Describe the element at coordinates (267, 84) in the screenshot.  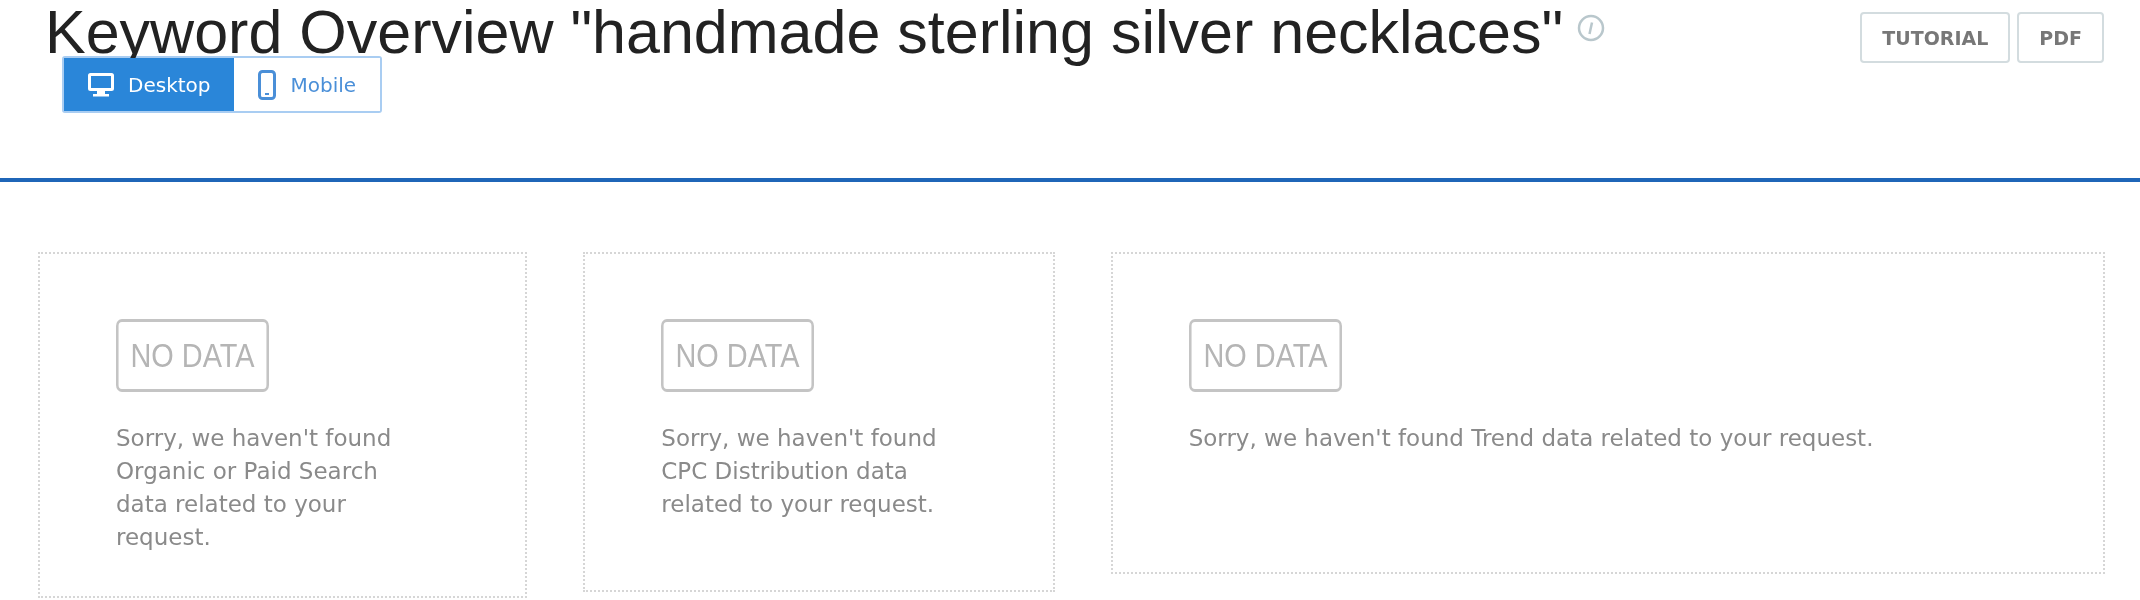
I see `phone-icon` at that location.